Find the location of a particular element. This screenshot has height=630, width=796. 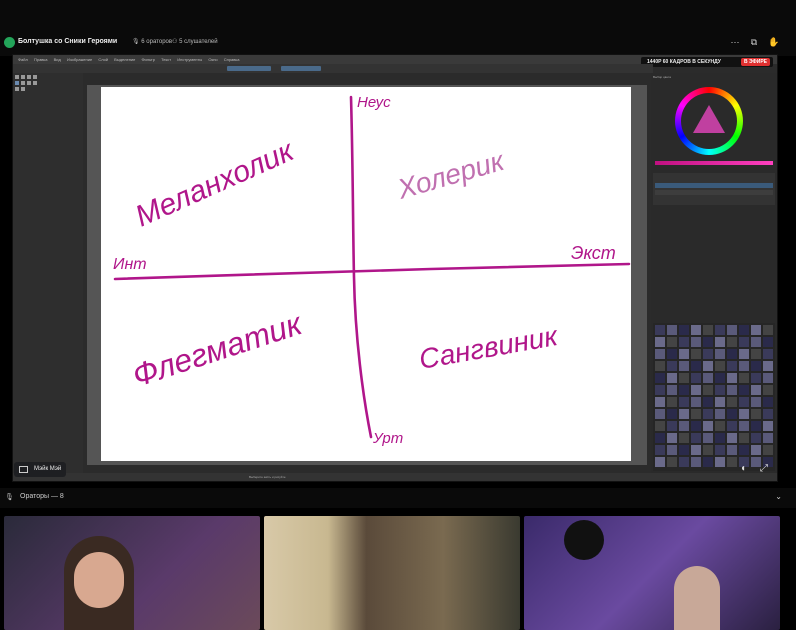

menu-window: Окно is located at coordinates (212, 59).